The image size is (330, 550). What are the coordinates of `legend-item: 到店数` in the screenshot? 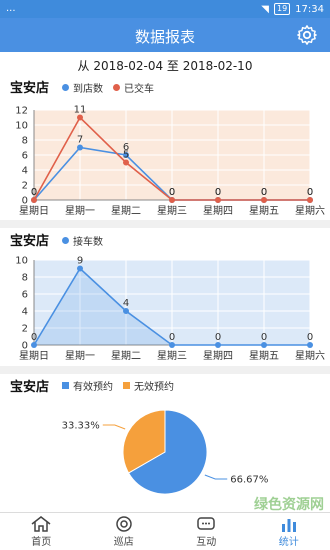 It's located at (82, 87).